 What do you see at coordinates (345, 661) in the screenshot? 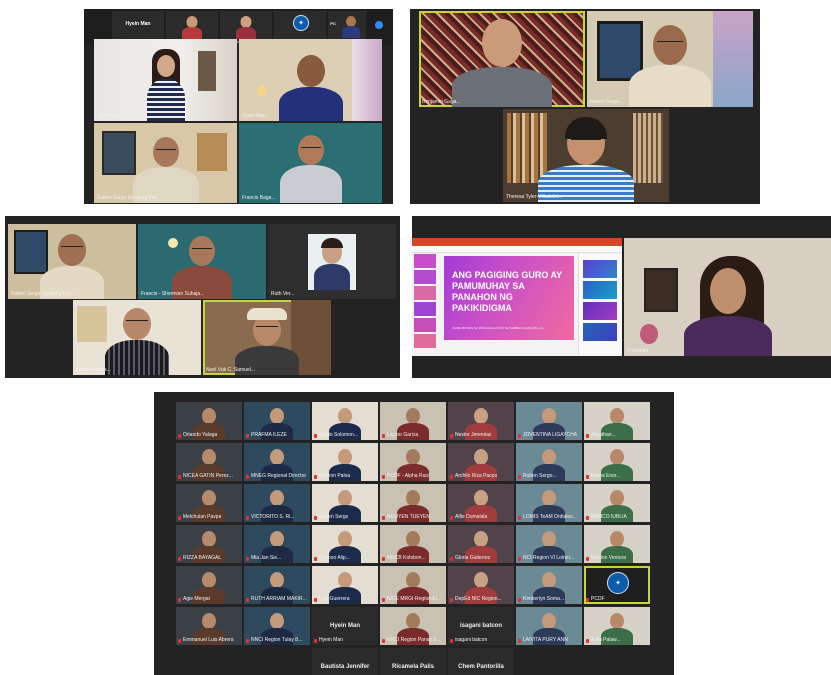
I see `participant-tile: Bautista JenniferBautista Jennifer` at bounding box center [345, 661].